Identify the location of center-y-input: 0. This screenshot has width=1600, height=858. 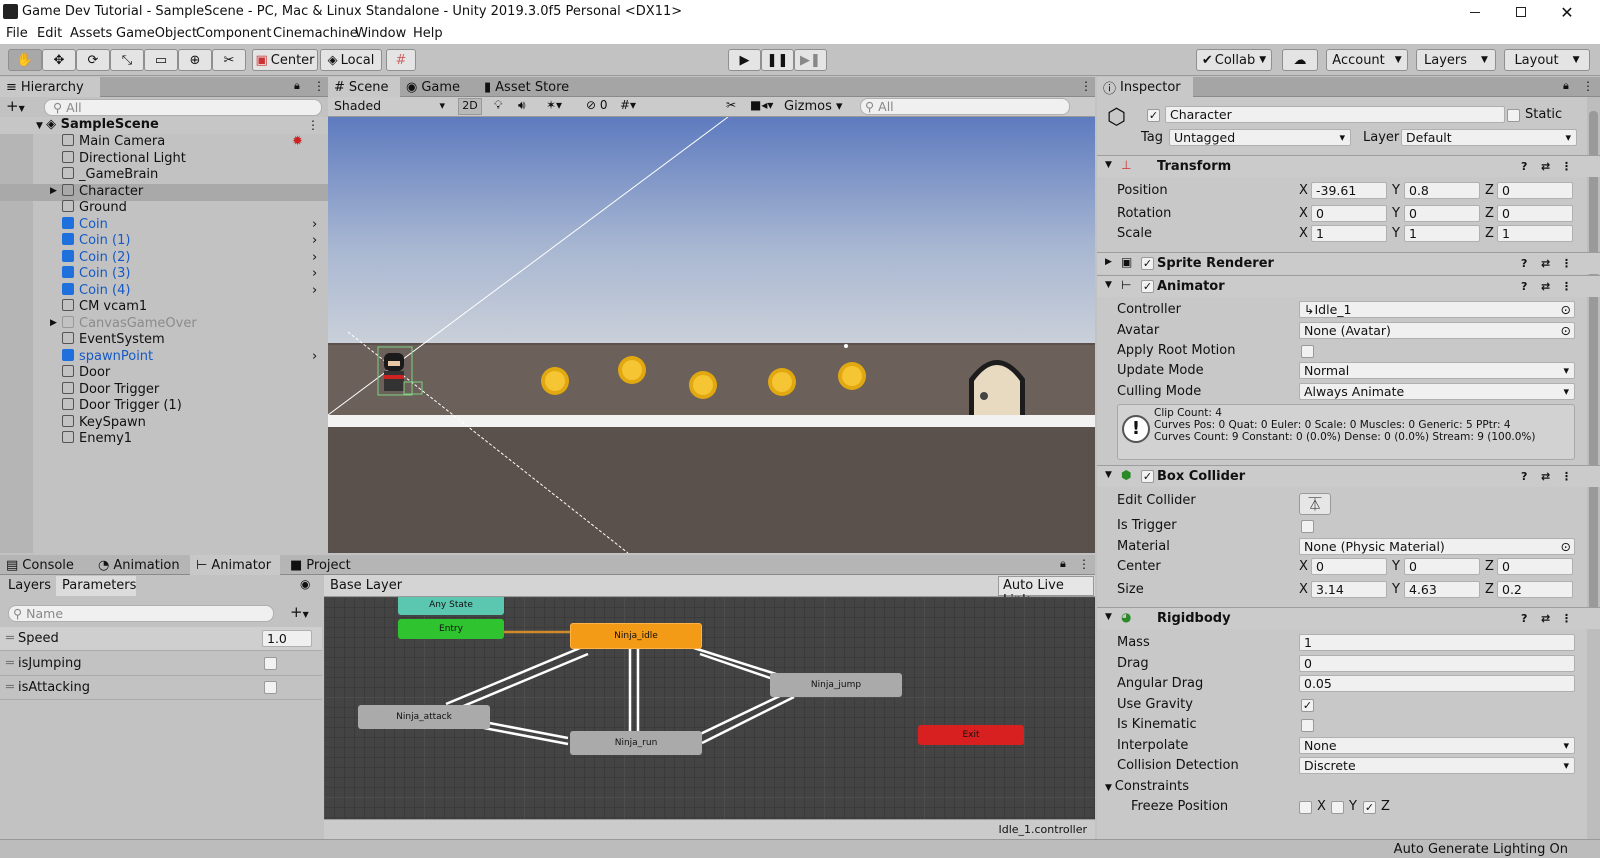
(1442, 566).